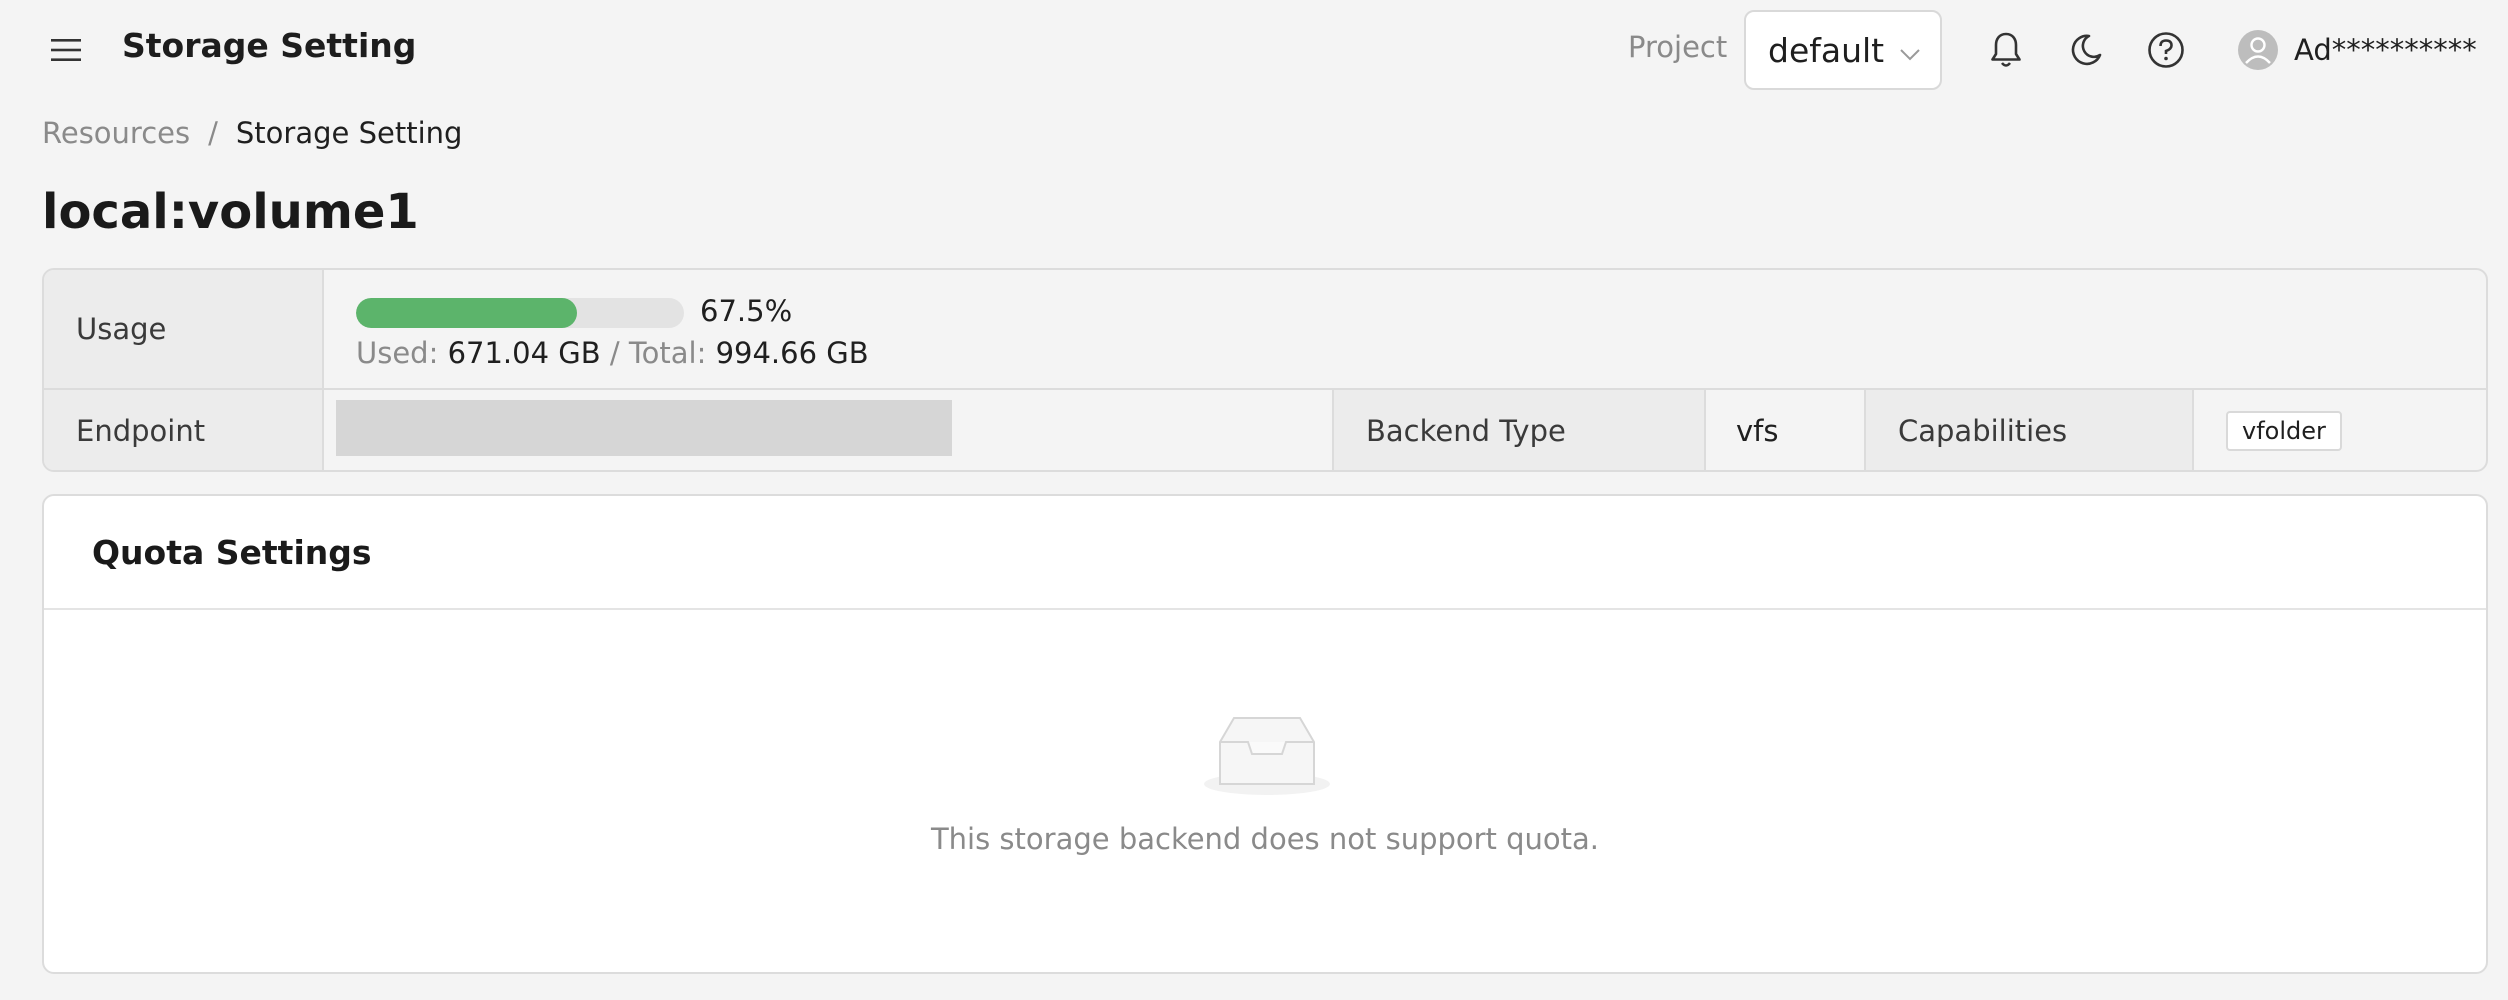 This screenshot has width=2508, height=1000. Describe the element at coordinates (1826, 50) in the screenshot. I see `project-select-value: default` at that location.